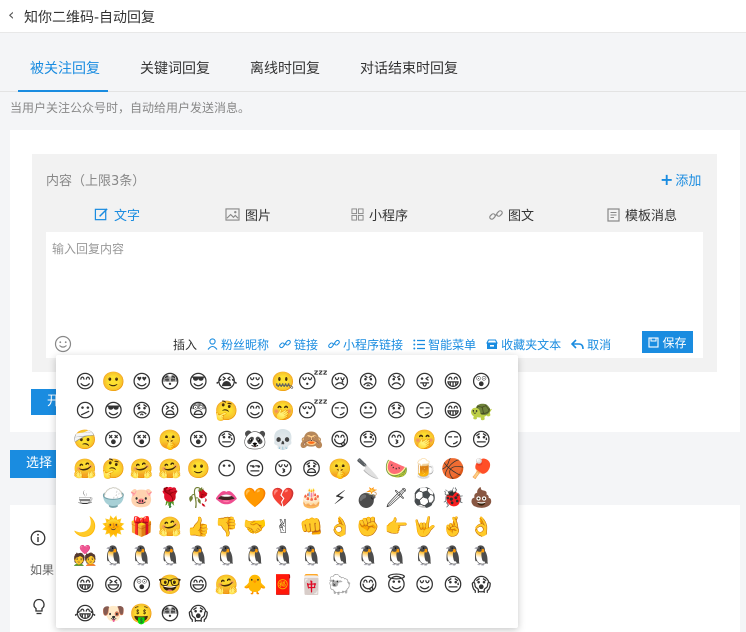 The width and height of the screenshot is (746, 632). I want to click on emoji-item: 😜, so click(425, 382).